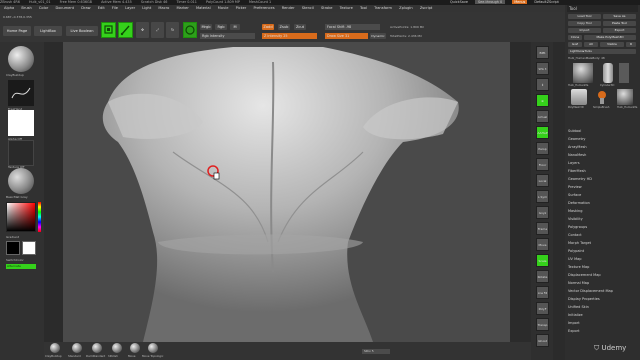 This screenshot has width=640, height=360. I want to click on brush-slot-hpolish, so click(117, 348).